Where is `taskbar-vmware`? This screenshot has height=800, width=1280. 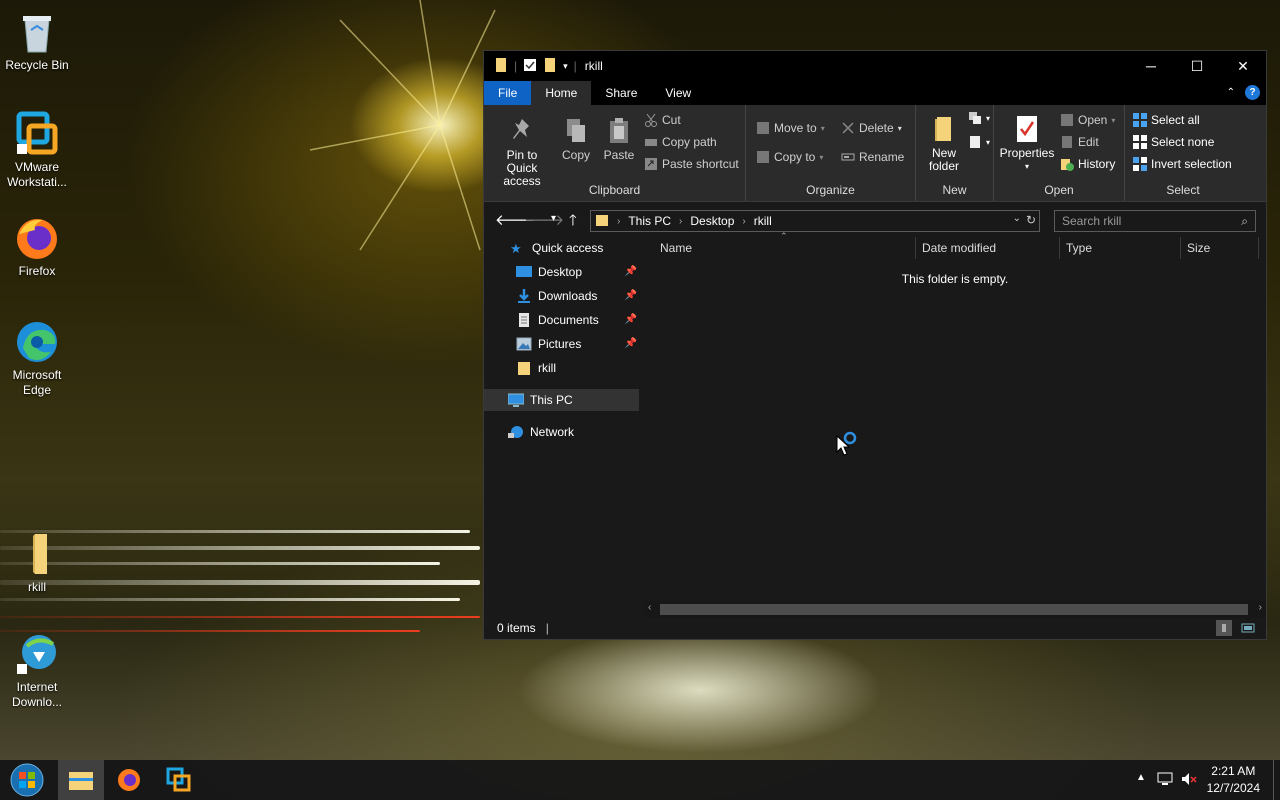
taskbar-vmware is located at coordinates (179, 780).